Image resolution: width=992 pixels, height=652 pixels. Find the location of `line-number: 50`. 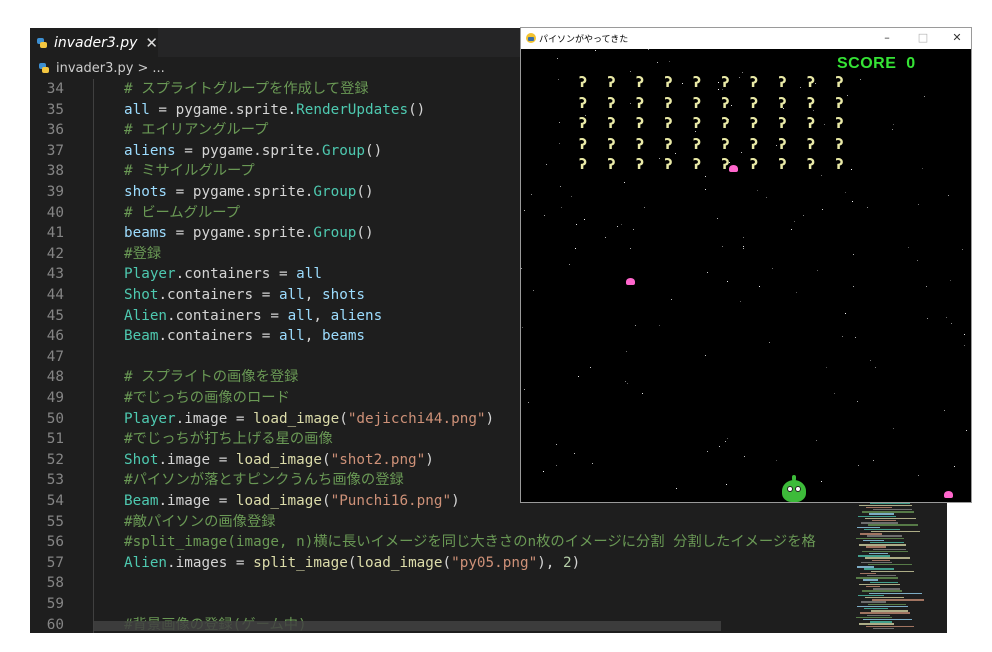

line-number: 50 is located at coordinates (55, 418).